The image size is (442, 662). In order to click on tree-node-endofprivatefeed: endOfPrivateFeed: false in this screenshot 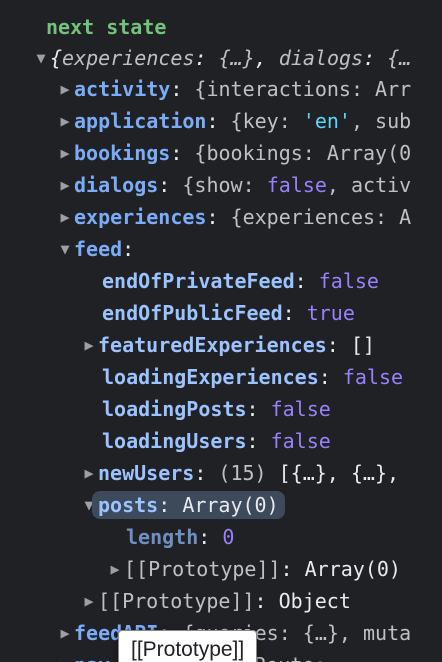, I will do `click(240, 281)`.